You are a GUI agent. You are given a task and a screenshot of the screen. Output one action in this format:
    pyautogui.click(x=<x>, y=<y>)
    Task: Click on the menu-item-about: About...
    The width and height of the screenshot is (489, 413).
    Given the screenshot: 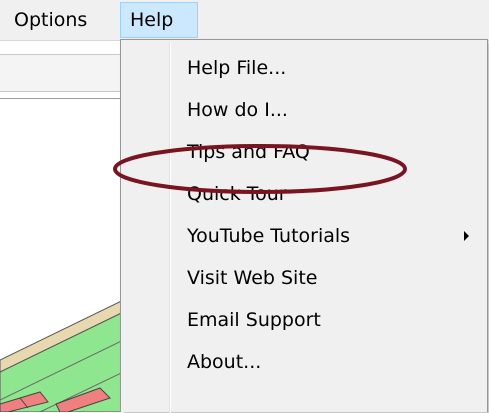 What is the action you would take?
    pyautogui.click(x=328, y=362)
    